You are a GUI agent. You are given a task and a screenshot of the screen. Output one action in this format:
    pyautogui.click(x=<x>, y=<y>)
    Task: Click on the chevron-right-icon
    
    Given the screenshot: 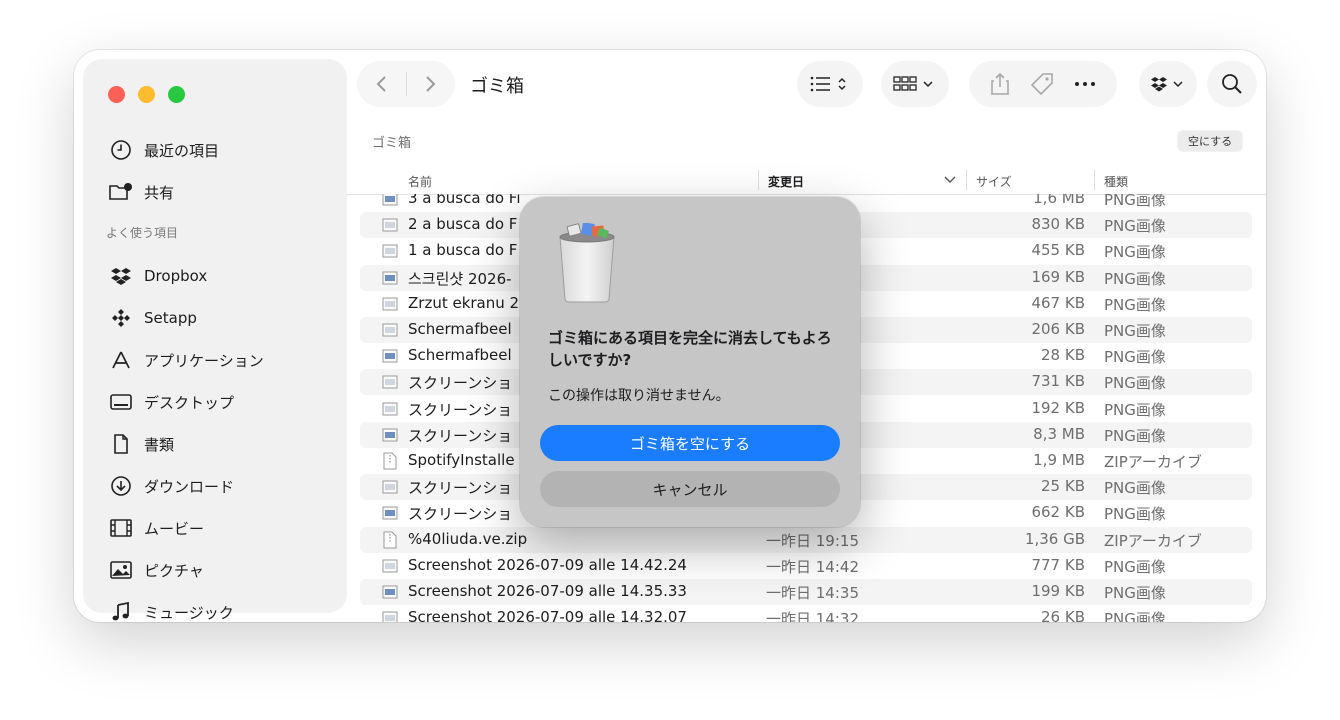 What is the action you would take?
    pyautogui.click(x=431, y=84)
    